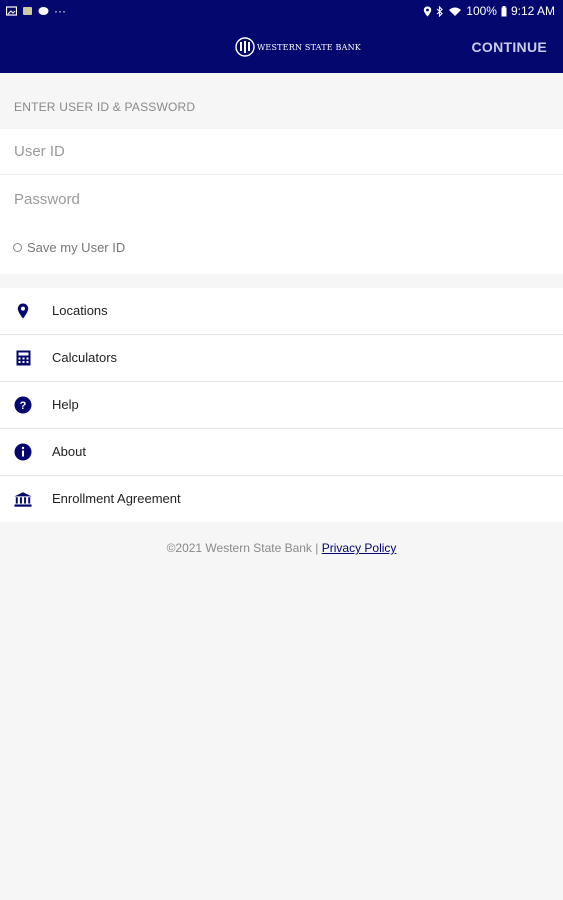 The width and height of the screenshot is (563, 900). I want to click on save-user-id-toggle: Save my User ID, so click(69, 247).